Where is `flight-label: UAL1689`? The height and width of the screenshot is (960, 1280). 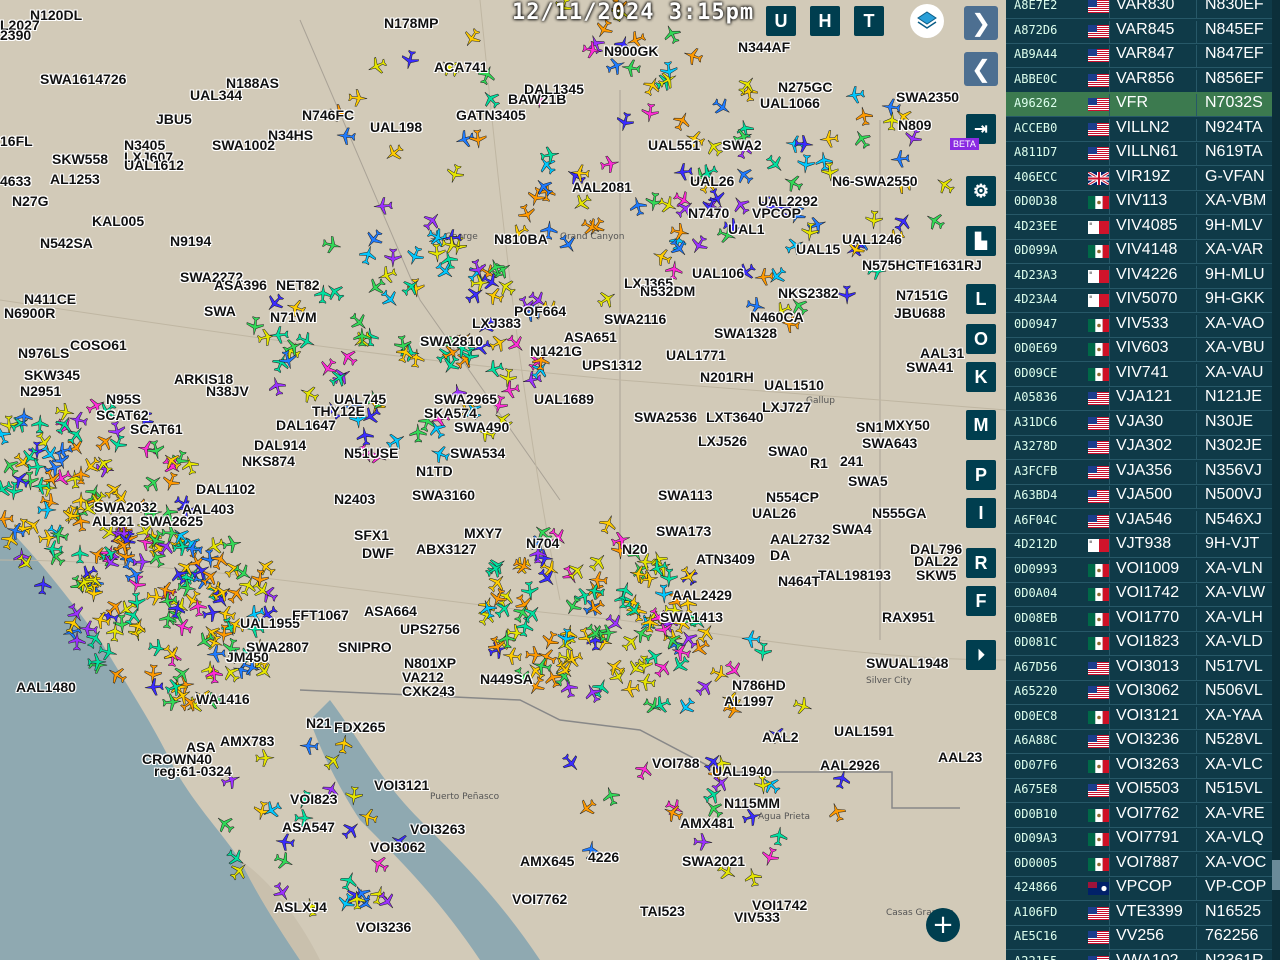
flight-label: UAL1689 is located at coordinates (564, 399).